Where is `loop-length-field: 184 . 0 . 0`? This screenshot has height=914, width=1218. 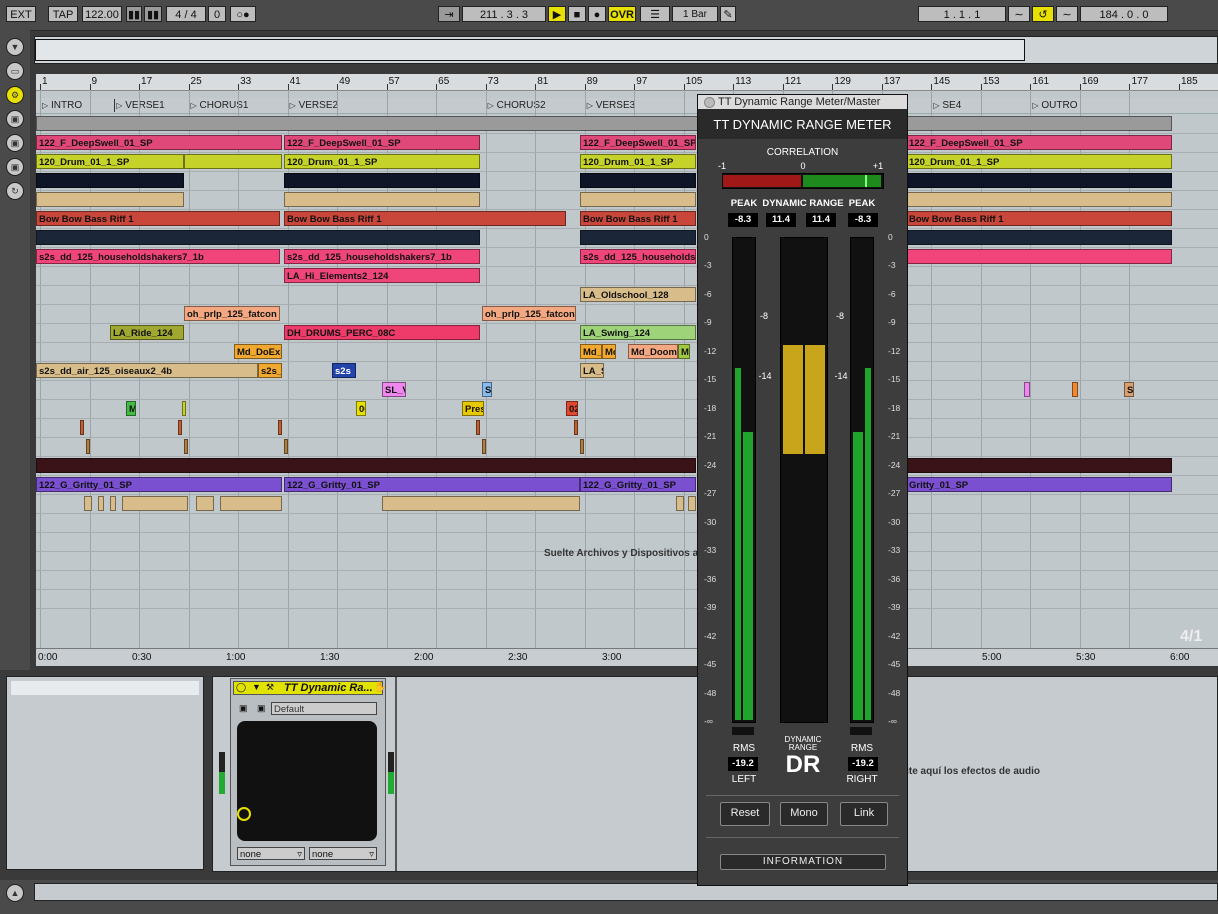
loop-length-field: 184 . 0 . 0 is located at coordinates (1124, 14).